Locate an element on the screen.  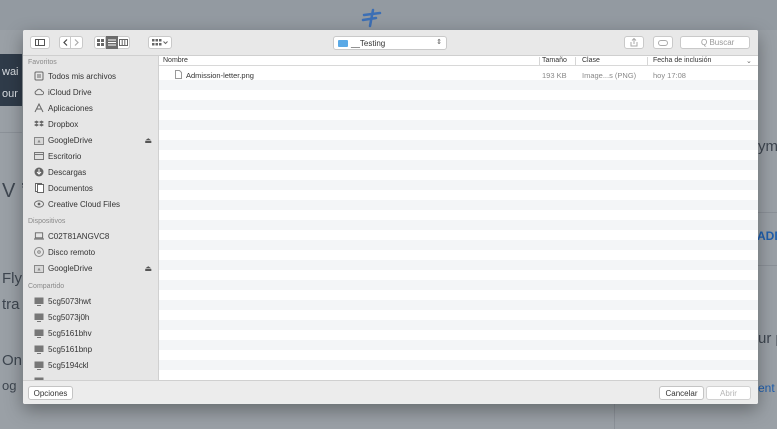
background-text: og is located at coordinates (9, 385).